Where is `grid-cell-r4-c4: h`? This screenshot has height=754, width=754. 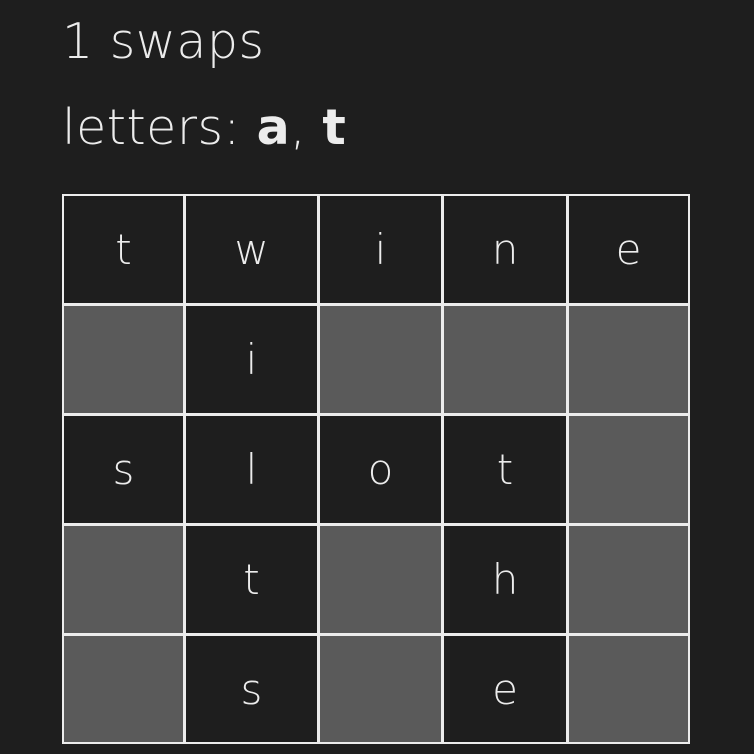 grid-cell-r4-c4: h is located at coordinates (505, 579).